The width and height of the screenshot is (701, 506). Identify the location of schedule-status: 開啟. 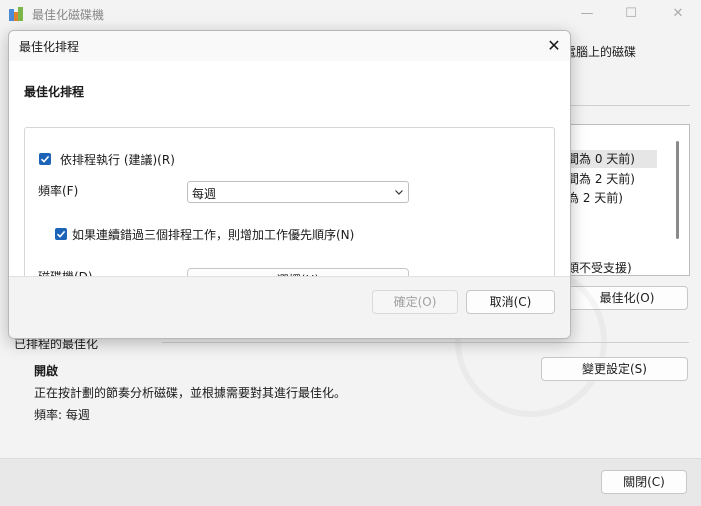
(46, 371).